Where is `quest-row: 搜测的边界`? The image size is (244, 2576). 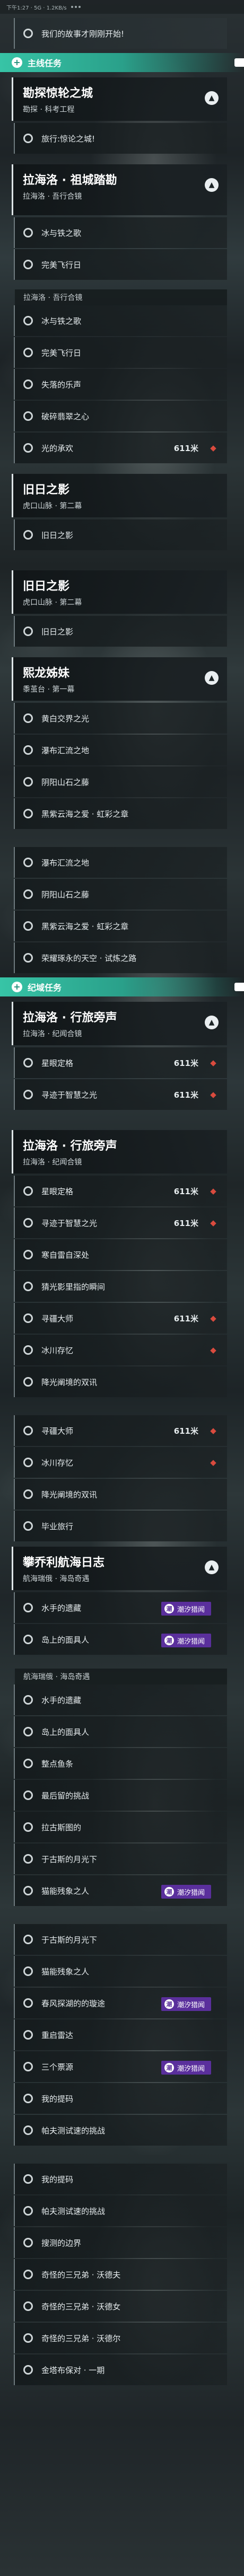 quest-row: 搜测的边界 is located at coordinates (121, 2242).